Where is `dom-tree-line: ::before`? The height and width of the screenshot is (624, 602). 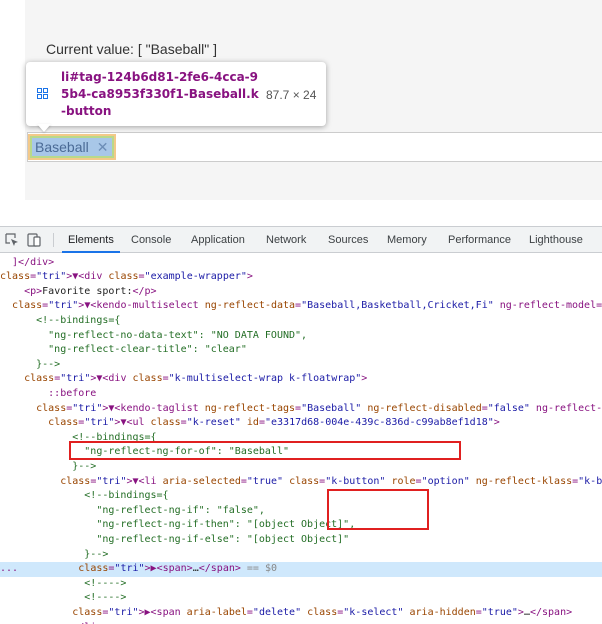
dom-tree-line: ::before is located at coordinates (301, 394).